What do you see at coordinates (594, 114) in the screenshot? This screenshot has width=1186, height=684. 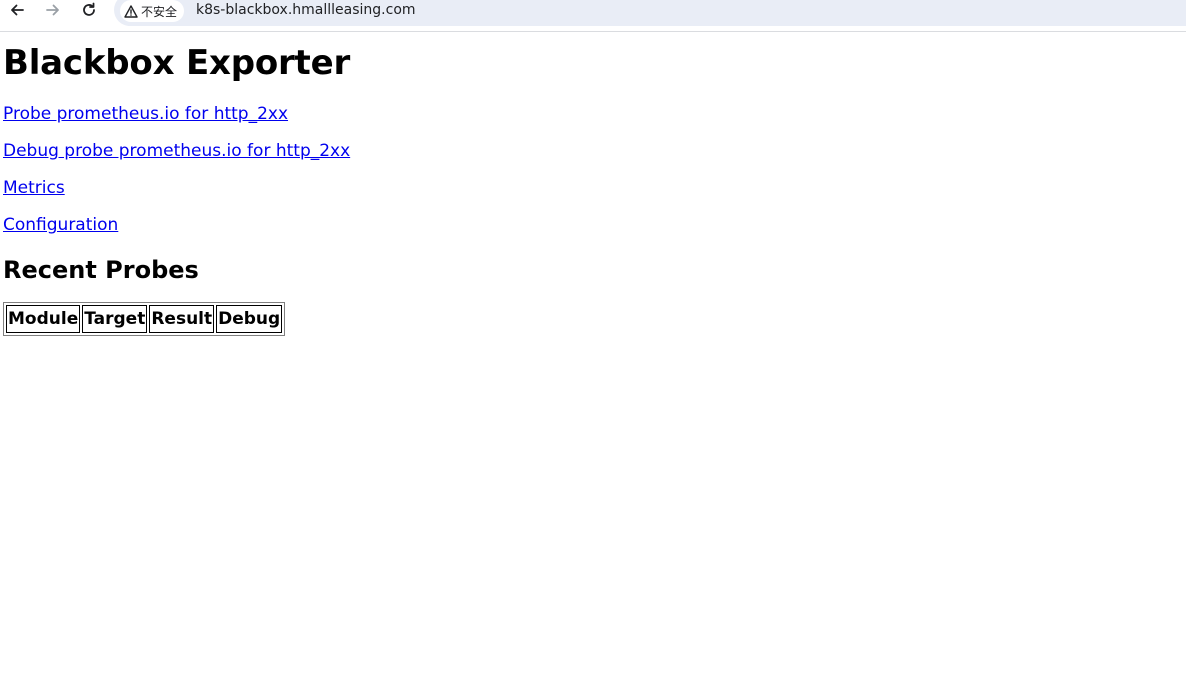 I see `probe-link-row: Probe prometheus.io for http_2xx` at bounding box center [594, 114].